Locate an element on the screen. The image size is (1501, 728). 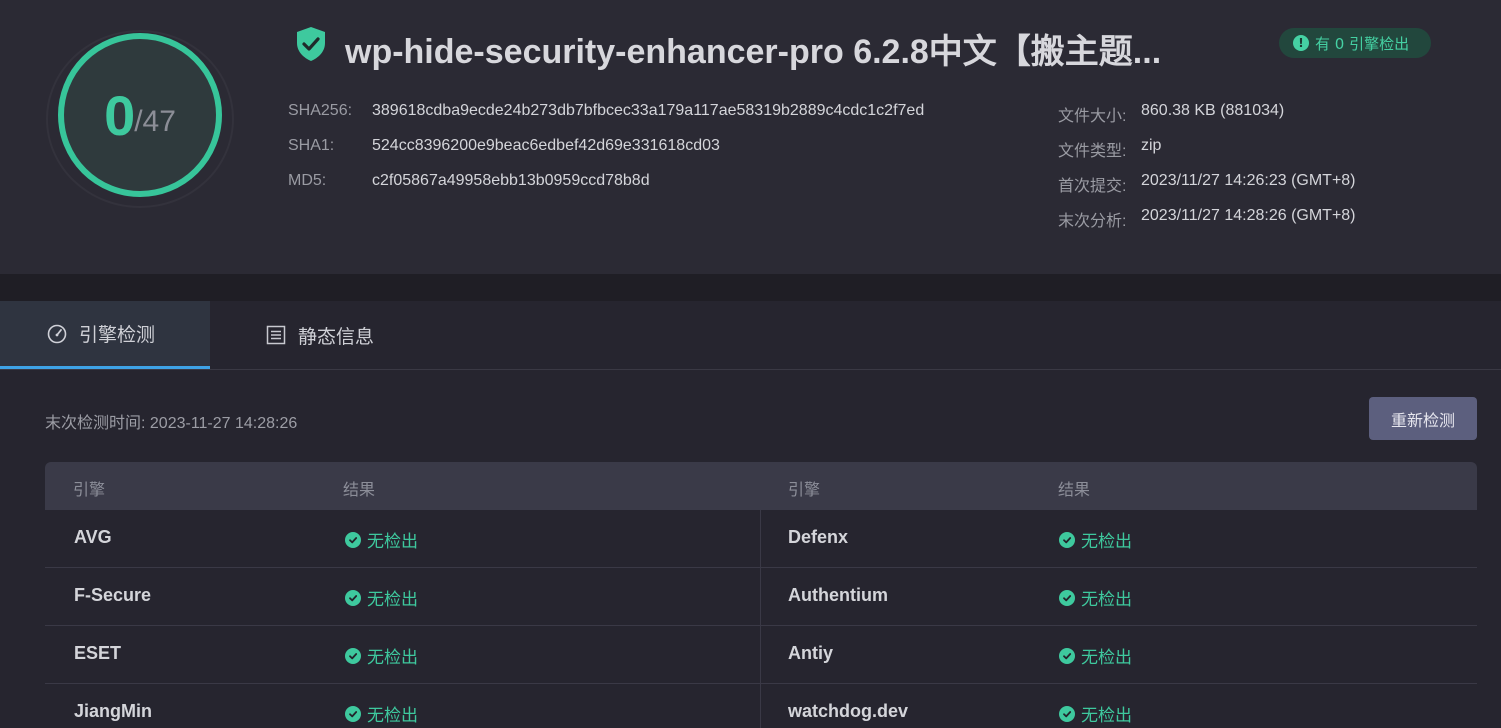
engine-name: Defenx is located at coordinates (818, 537).